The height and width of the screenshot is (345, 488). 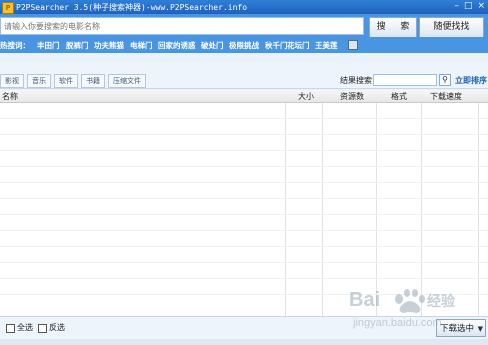 I want to click on search-icon: ⚲, so click(x=445, y=80).